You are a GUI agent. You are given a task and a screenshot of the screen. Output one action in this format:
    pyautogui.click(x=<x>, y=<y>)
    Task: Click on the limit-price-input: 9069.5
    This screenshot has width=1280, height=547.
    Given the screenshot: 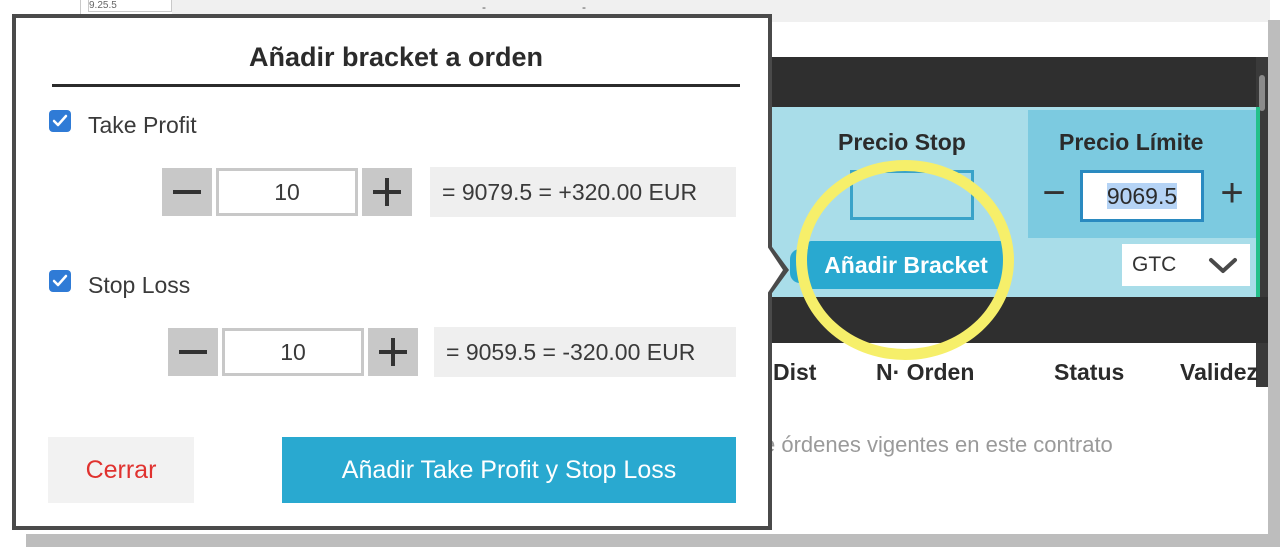 What is the action you would take?
    pyautogui.click(x=1142, y=196)
    